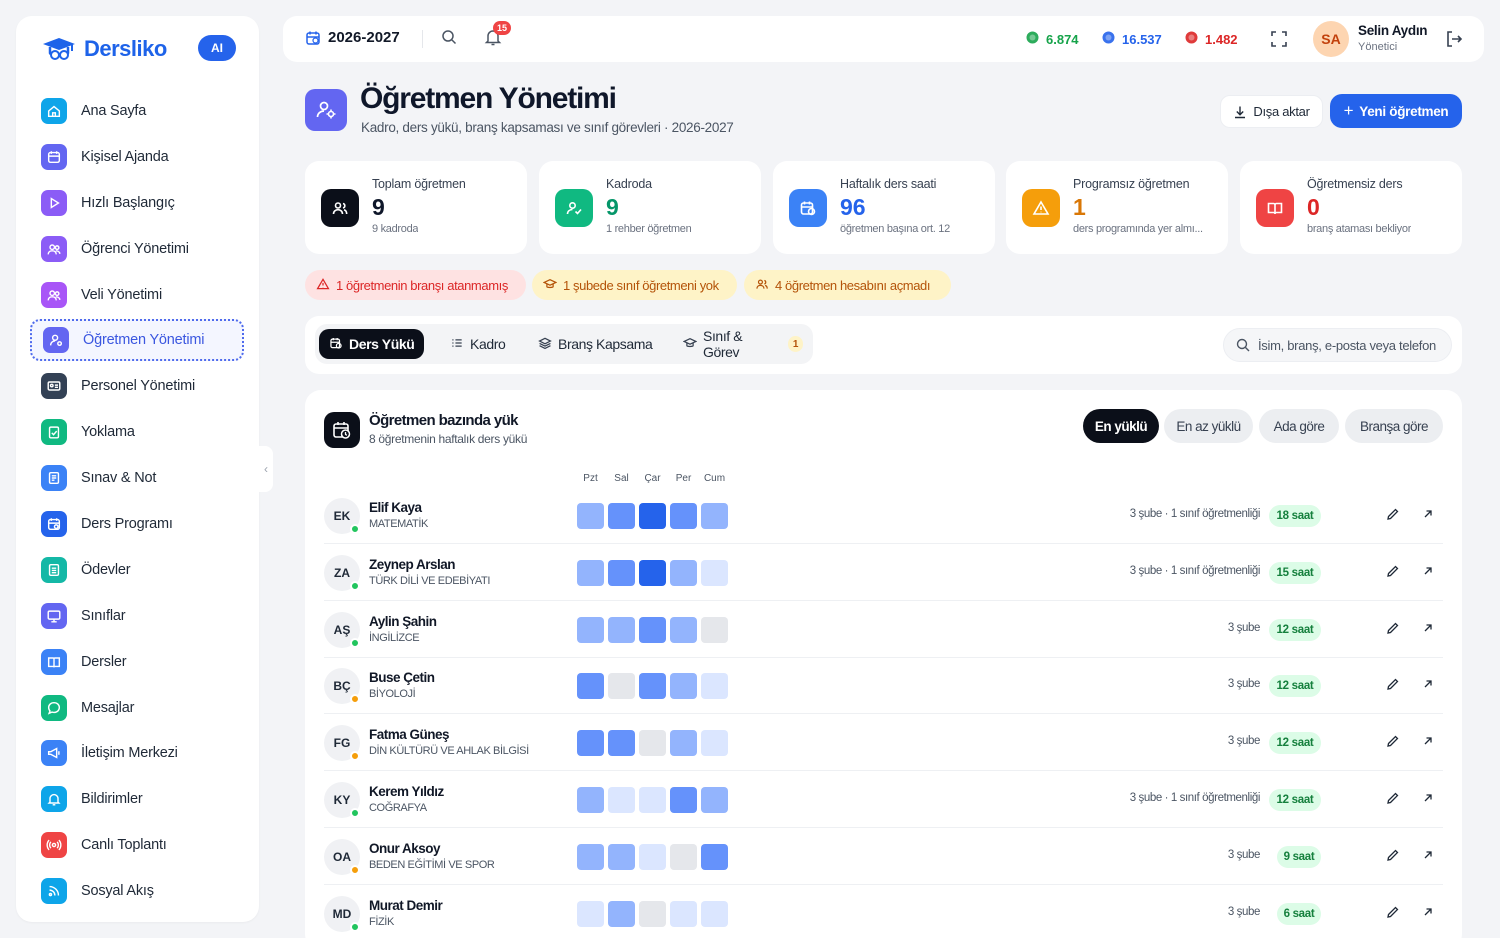  I want to click on sidebar-item-schedule: Ders Programı, so click(137, 524).